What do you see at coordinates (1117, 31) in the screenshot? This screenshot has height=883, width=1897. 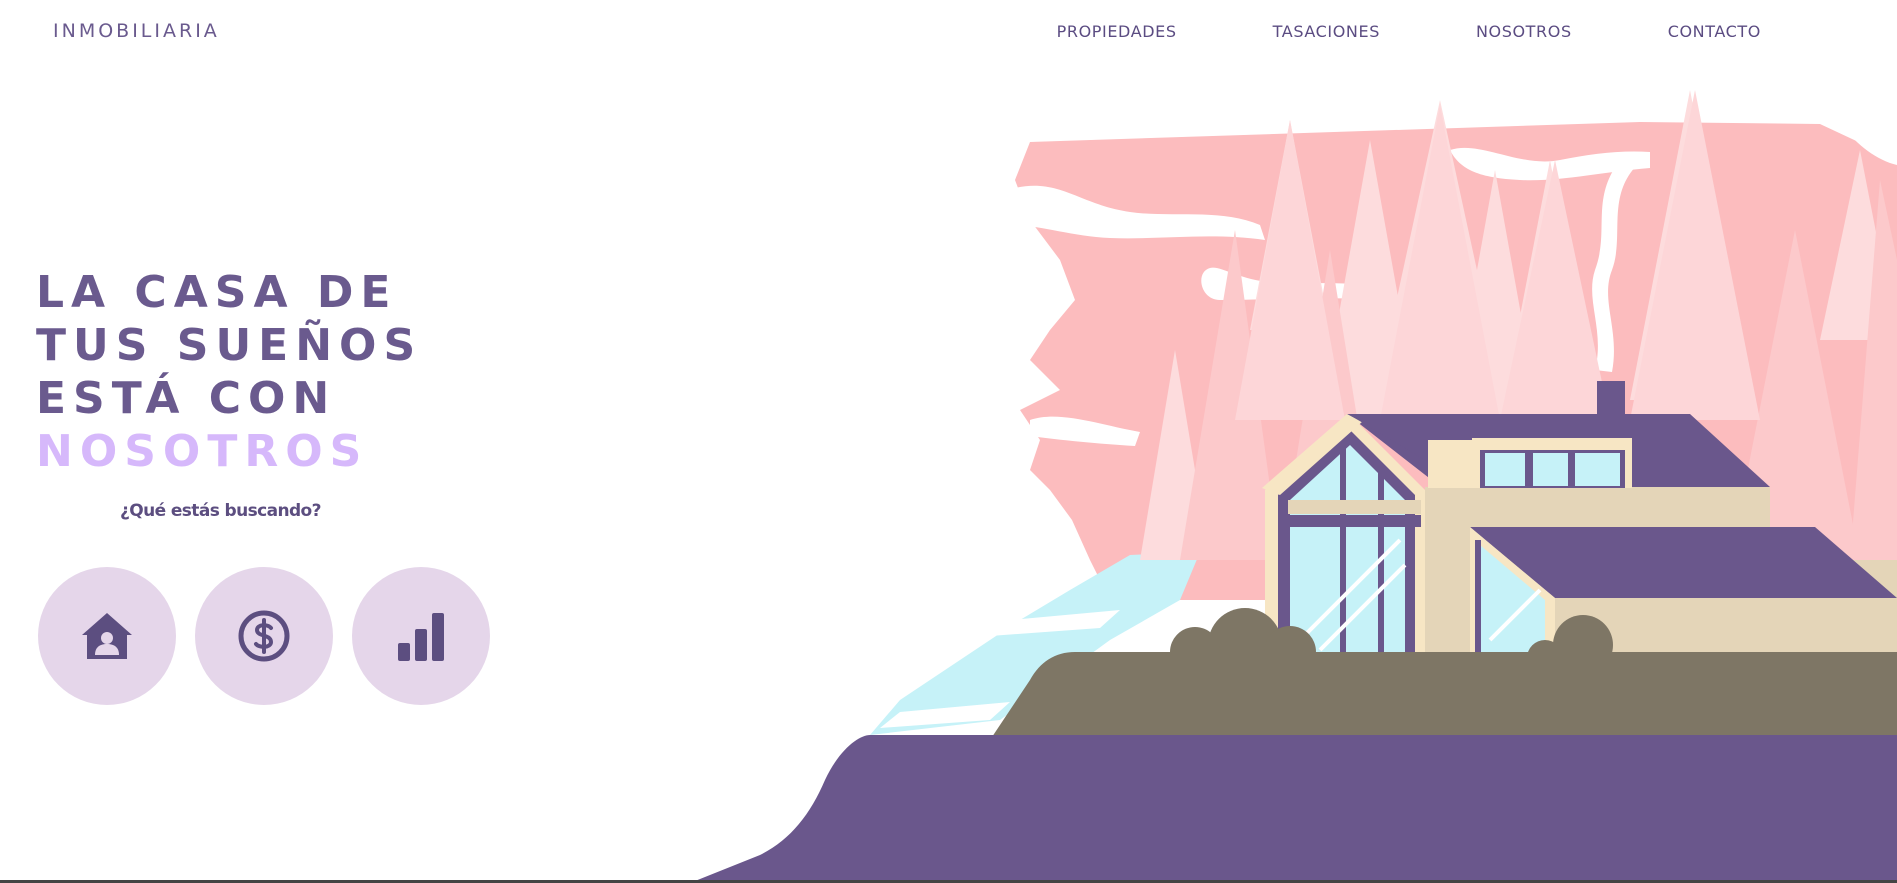 I see `nav-link-propiedades: PROPIEDADES` at bounding box center [1117, 31].